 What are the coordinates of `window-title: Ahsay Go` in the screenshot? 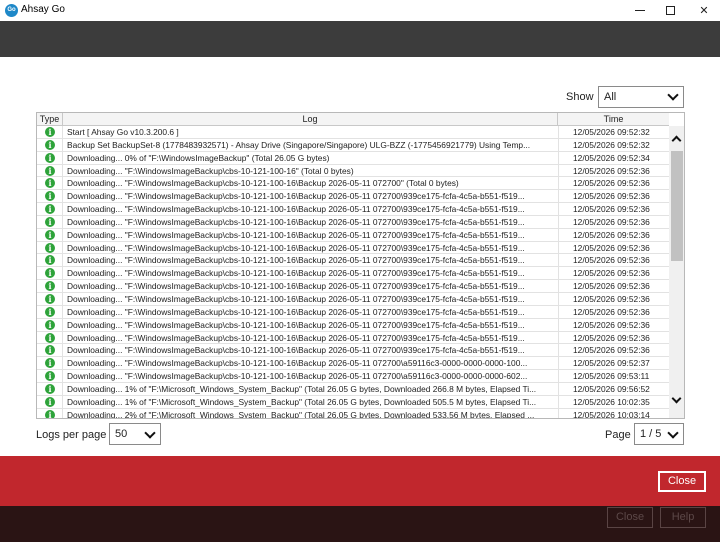 It's located at (43, 9).